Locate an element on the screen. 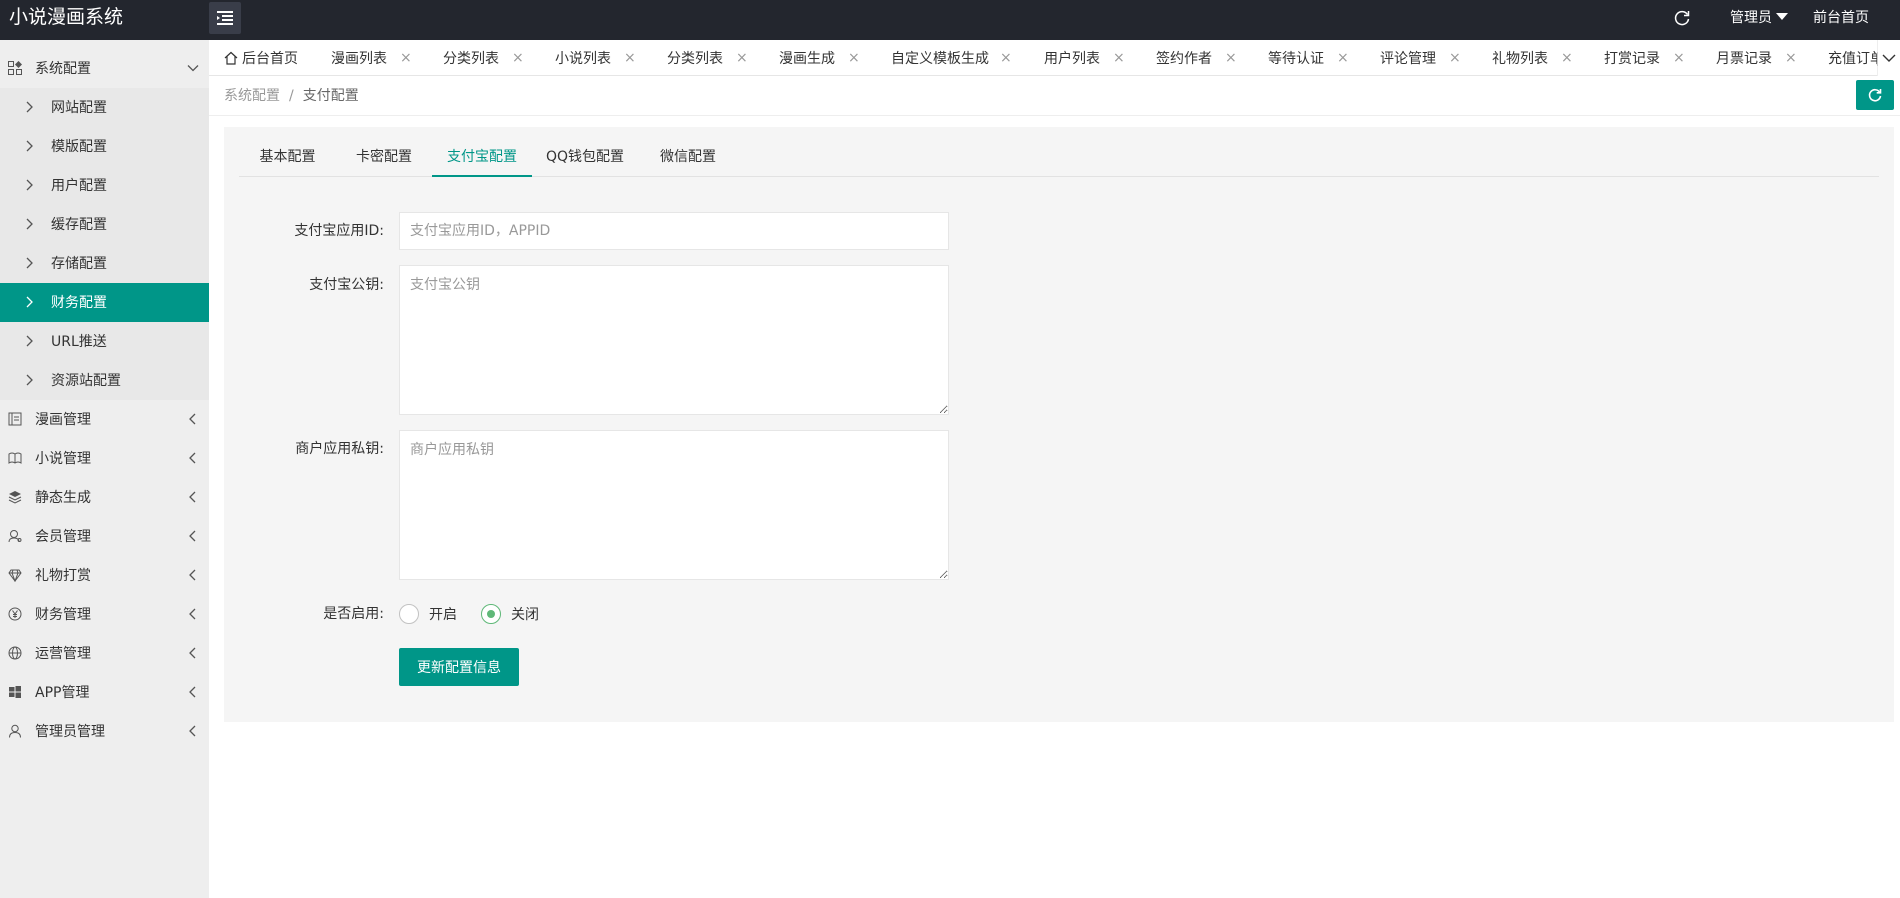  tab-reward-record: 打赏记录 × is located at coordinates (1644, 57).